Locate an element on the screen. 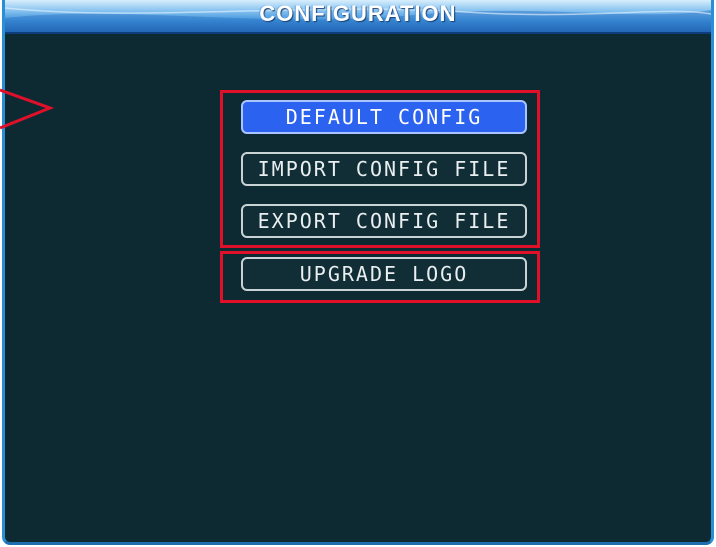 The height and width of the screenshot is (547, 716). arrow-pointer-icon is located at coordinates (27, 109).